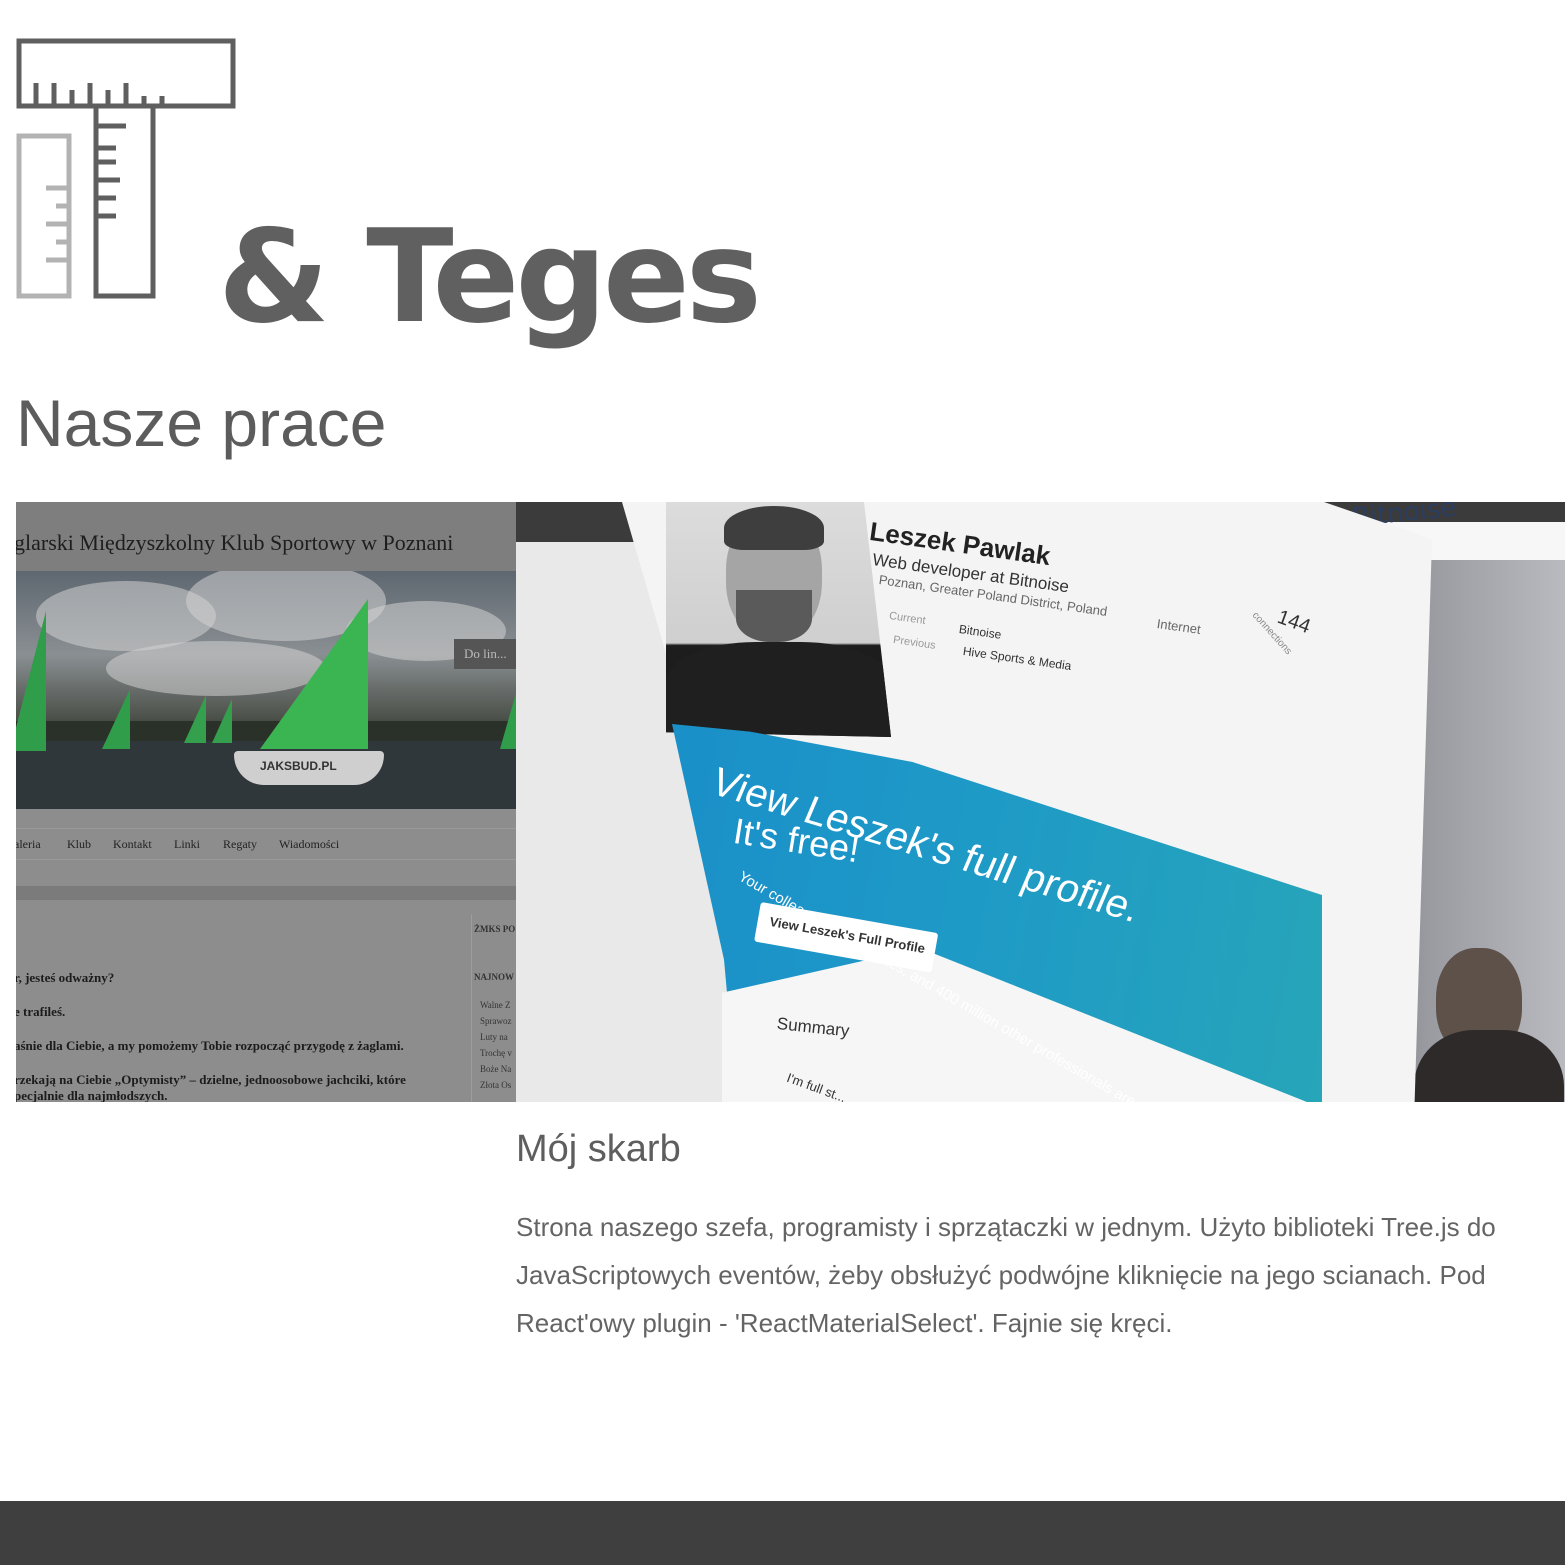 The height and width of the screenshot is (1565, 1565). What do you see at coordinates (298, 766) in the screenshot?
I see `hull-text: JAKSBUD.PL` at bounding box center [298, 766].